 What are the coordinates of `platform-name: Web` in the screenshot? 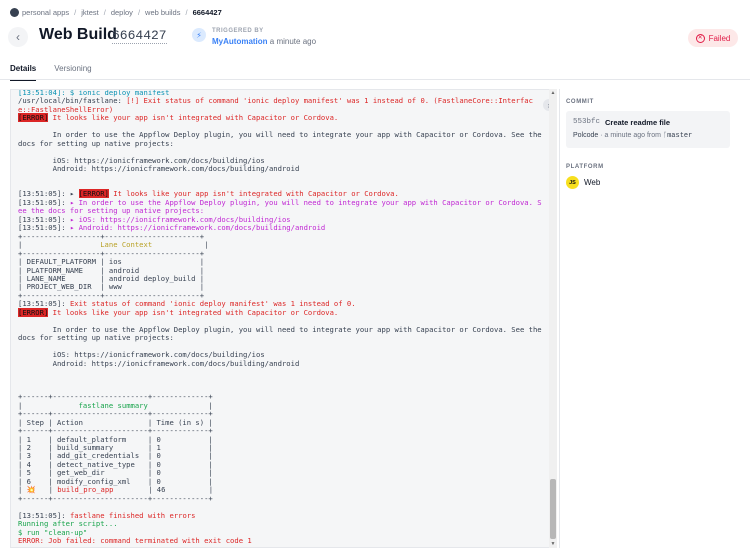 It's located at (592, 182).